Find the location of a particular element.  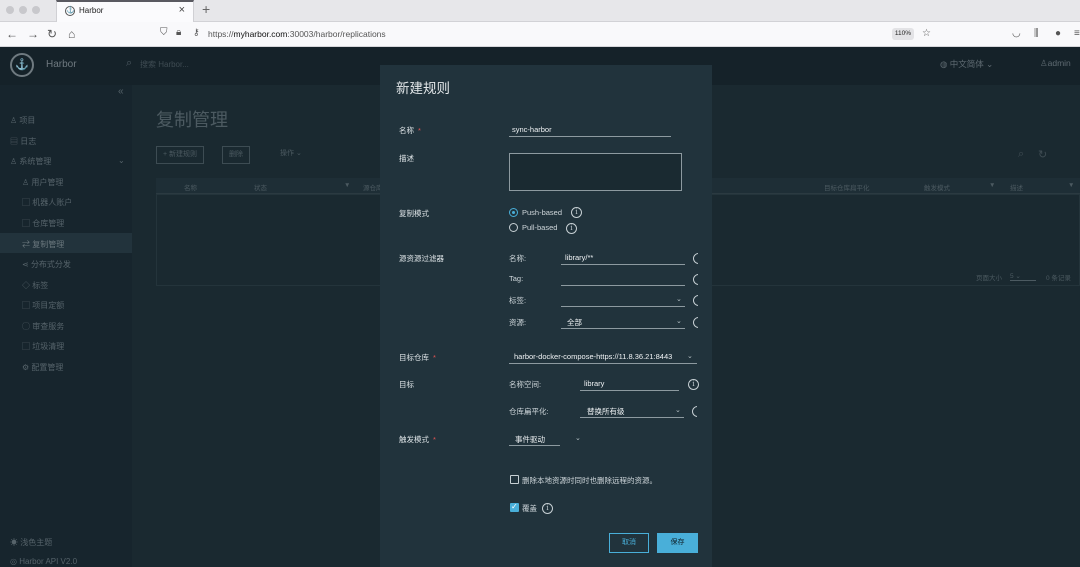

trigger-mode-select: 事件驱动 is located at coordinates (530, 439).